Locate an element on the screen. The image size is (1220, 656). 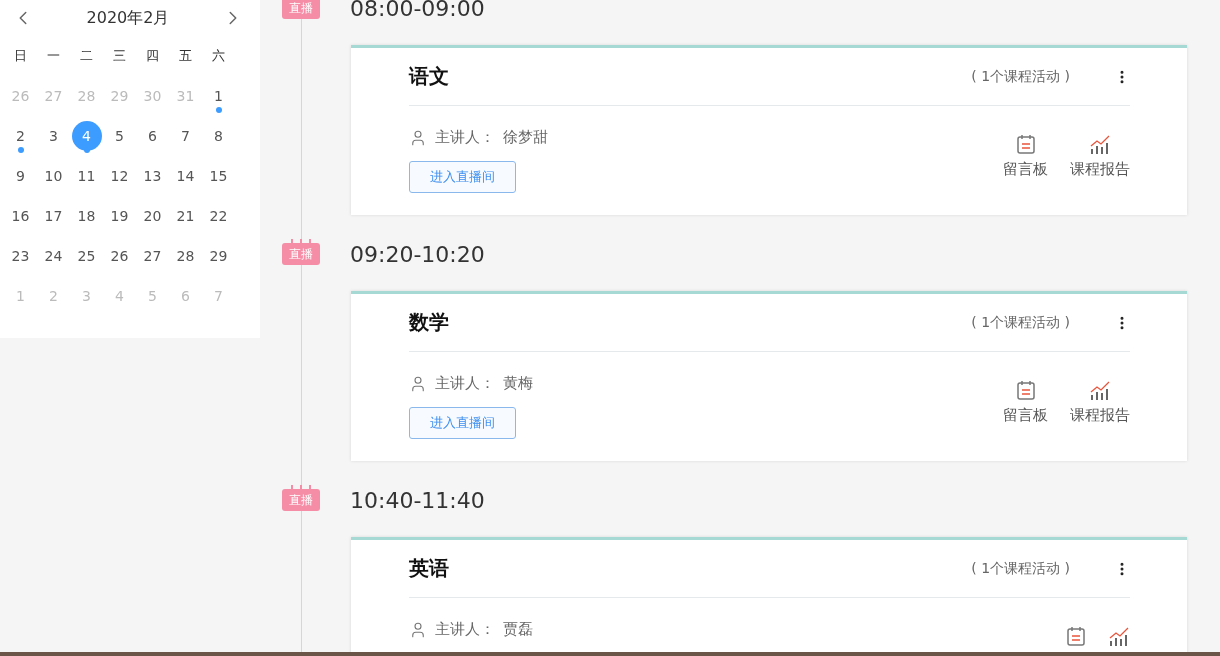
calendar-day: 8 is located at coordinates (218, 136).